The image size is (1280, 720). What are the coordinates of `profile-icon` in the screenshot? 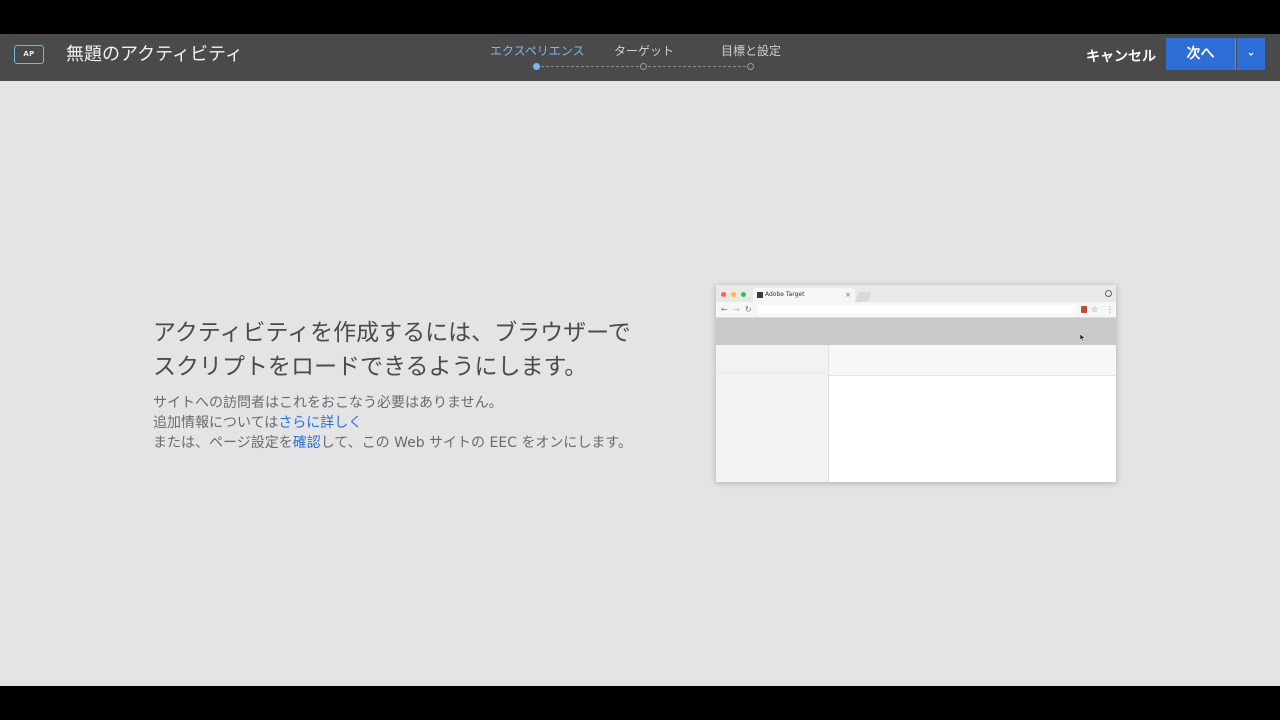 It's located at (1108, 293).